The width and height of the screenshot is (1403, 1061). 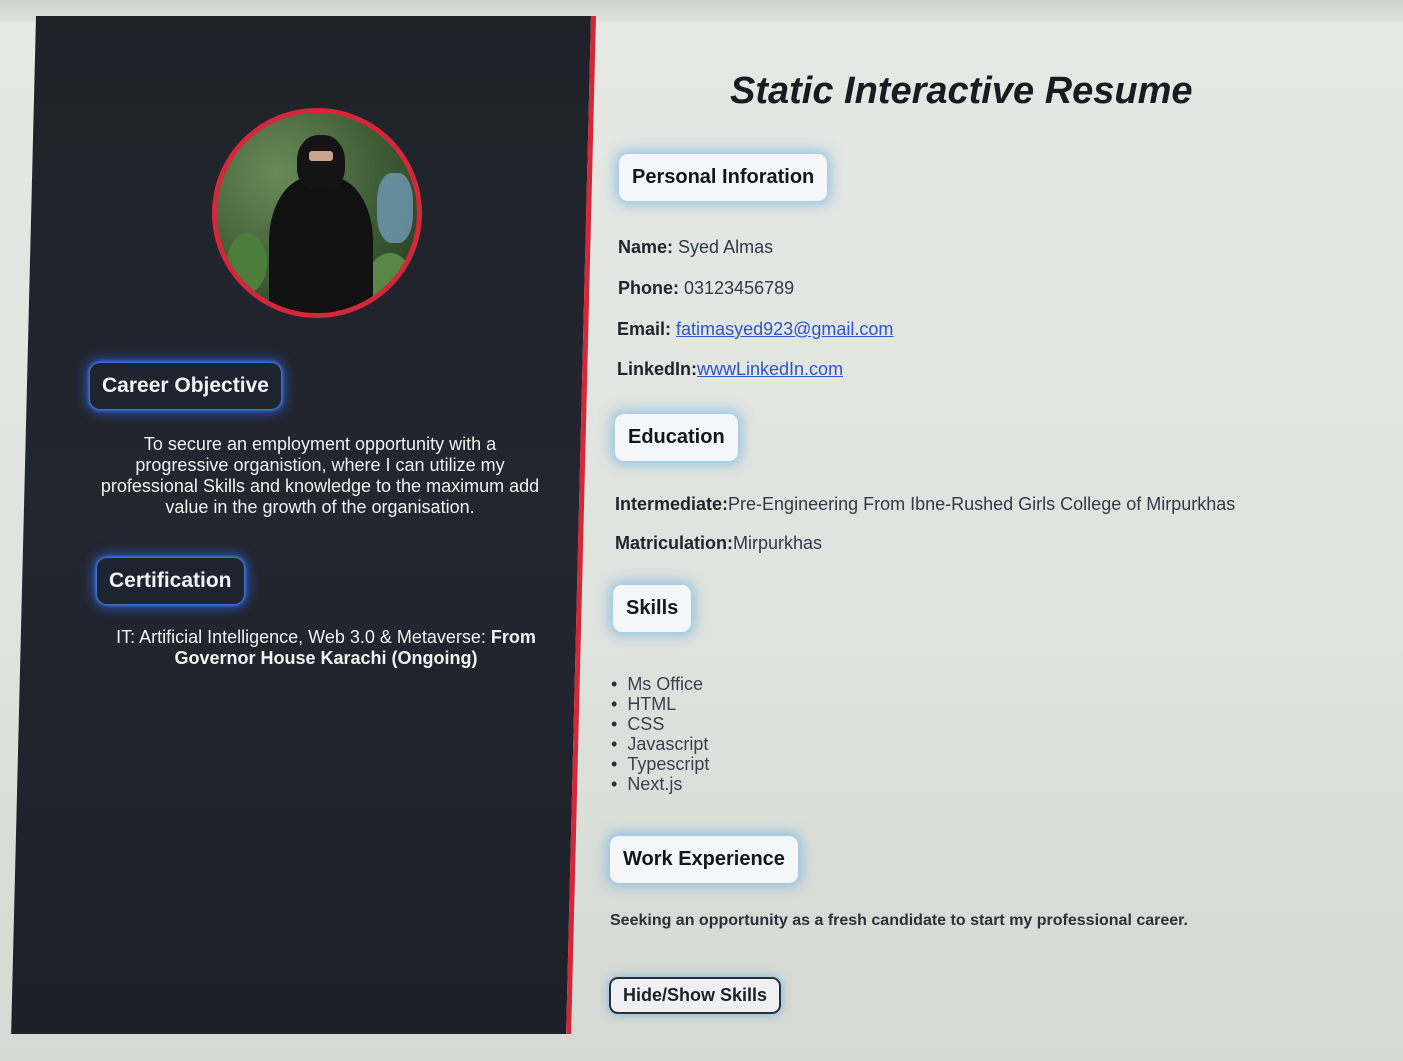 What do you see at coordinates (704, 859) in the screenshot?
I see `work-experience-heading: Work Experience` at bounding box center [704, 859].